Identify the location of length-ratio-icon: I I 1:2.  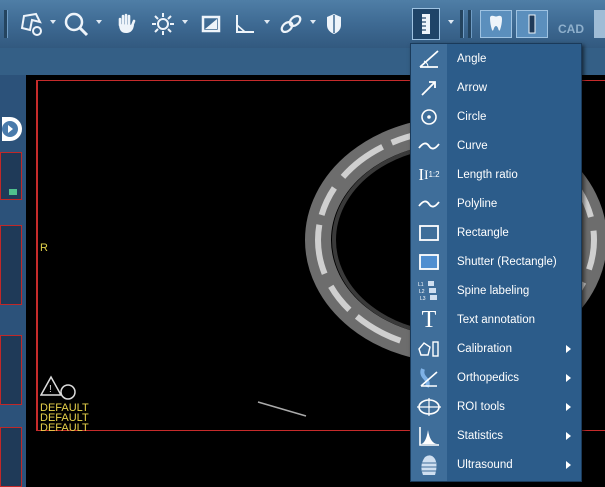
(429, 174).